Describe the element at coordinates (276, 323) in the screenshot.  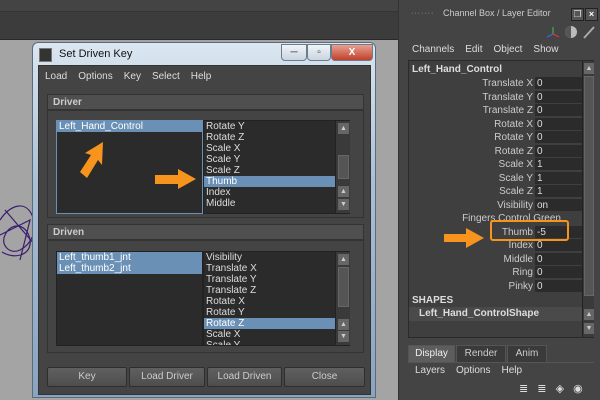
I see `driven-attribute-item: Rotate Z` at that location.